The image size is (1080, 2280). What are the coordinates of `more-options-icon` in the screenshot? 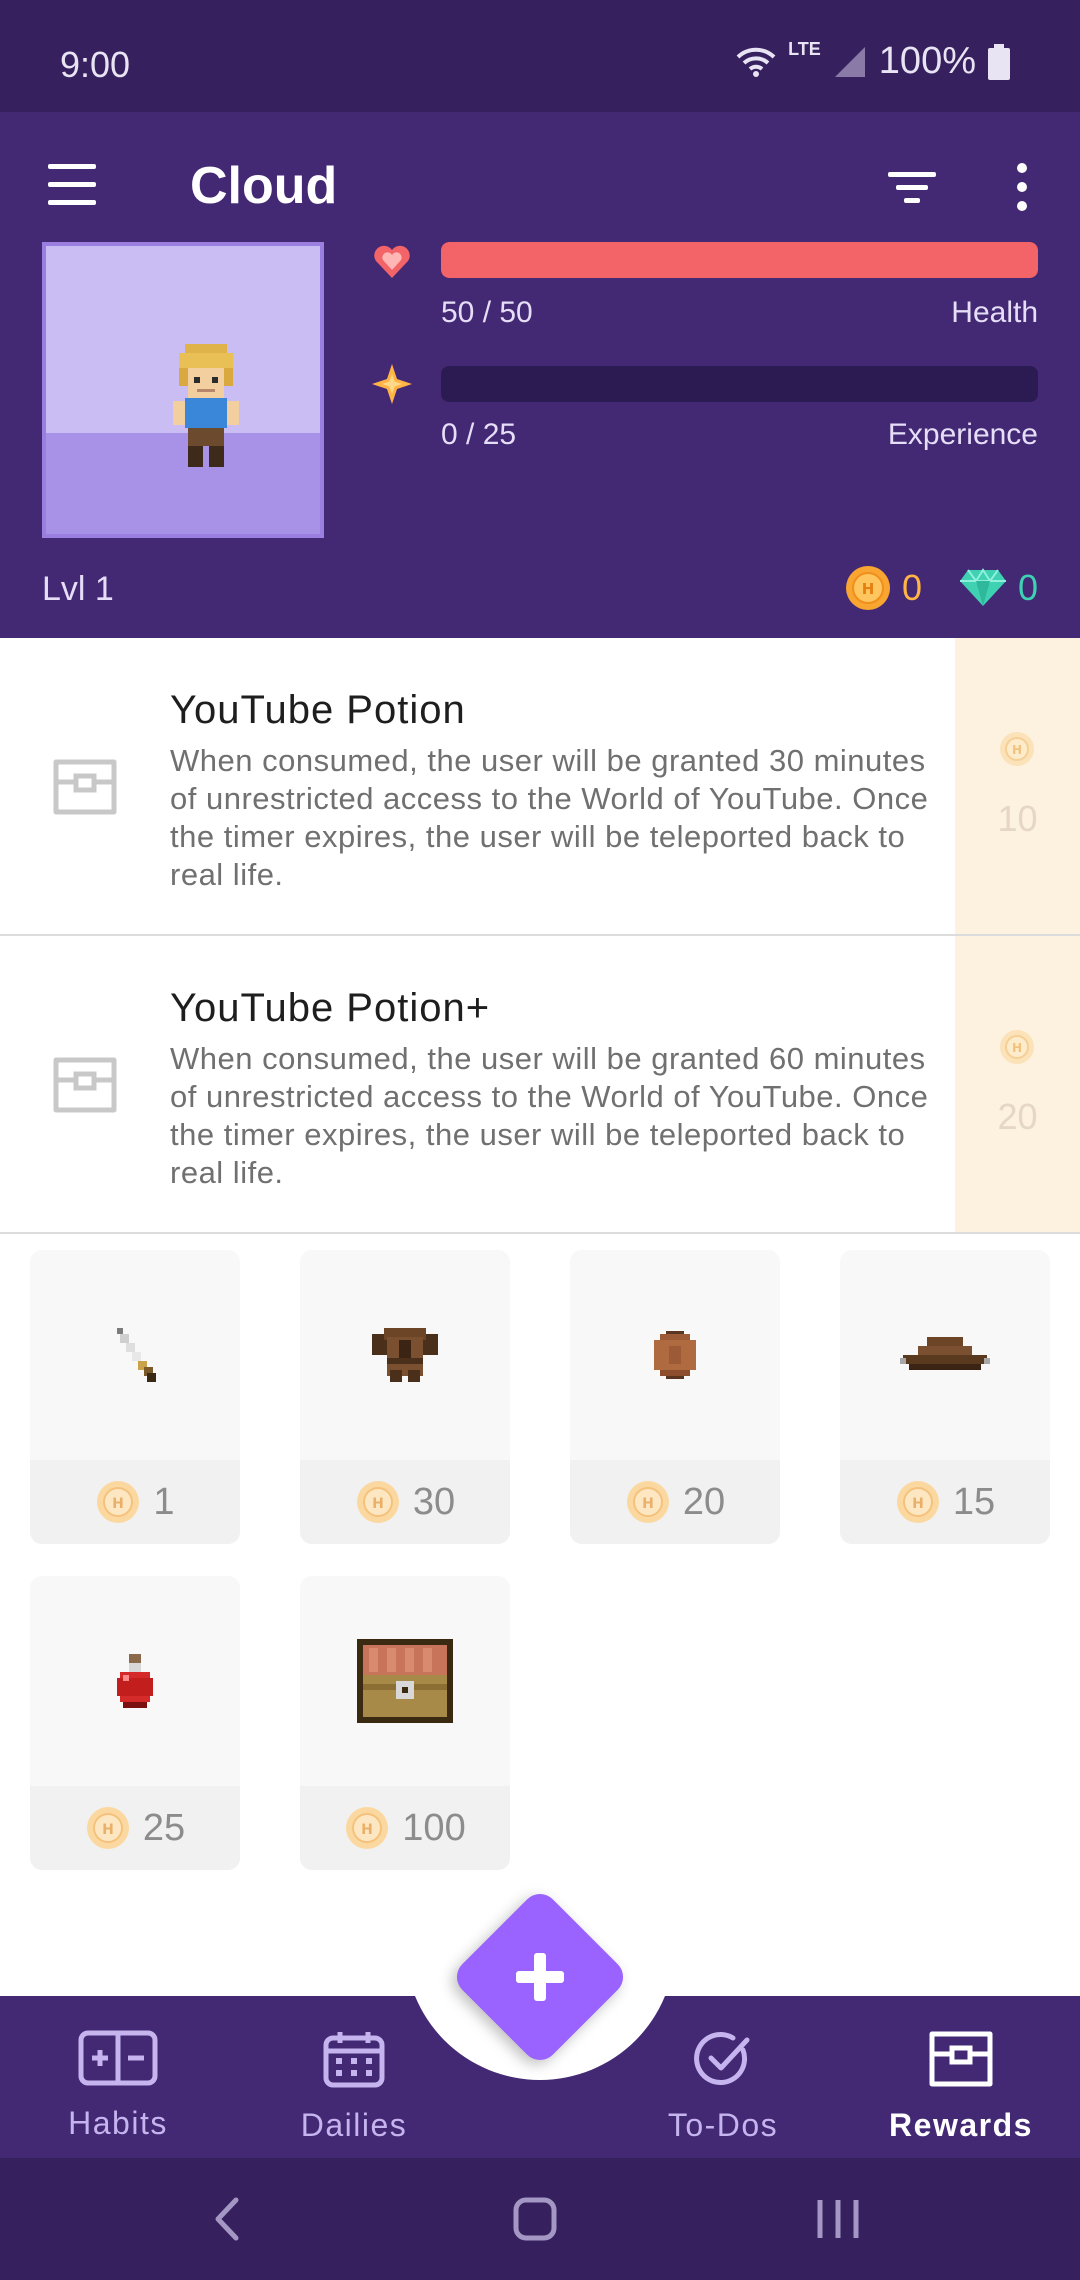 It's located at (1022, 187).